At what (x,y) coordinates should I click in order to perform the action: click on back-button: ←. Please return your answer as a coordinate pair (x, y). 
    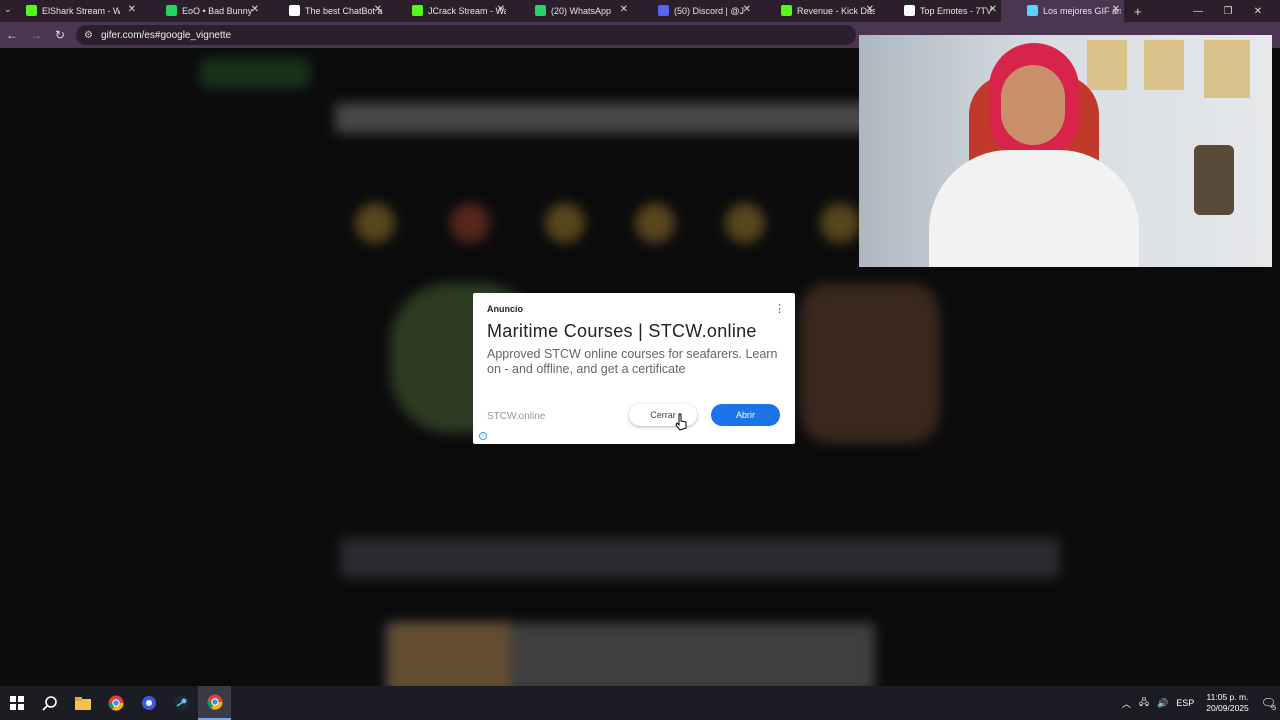
    Looking at the image, I should click on (12, 35).